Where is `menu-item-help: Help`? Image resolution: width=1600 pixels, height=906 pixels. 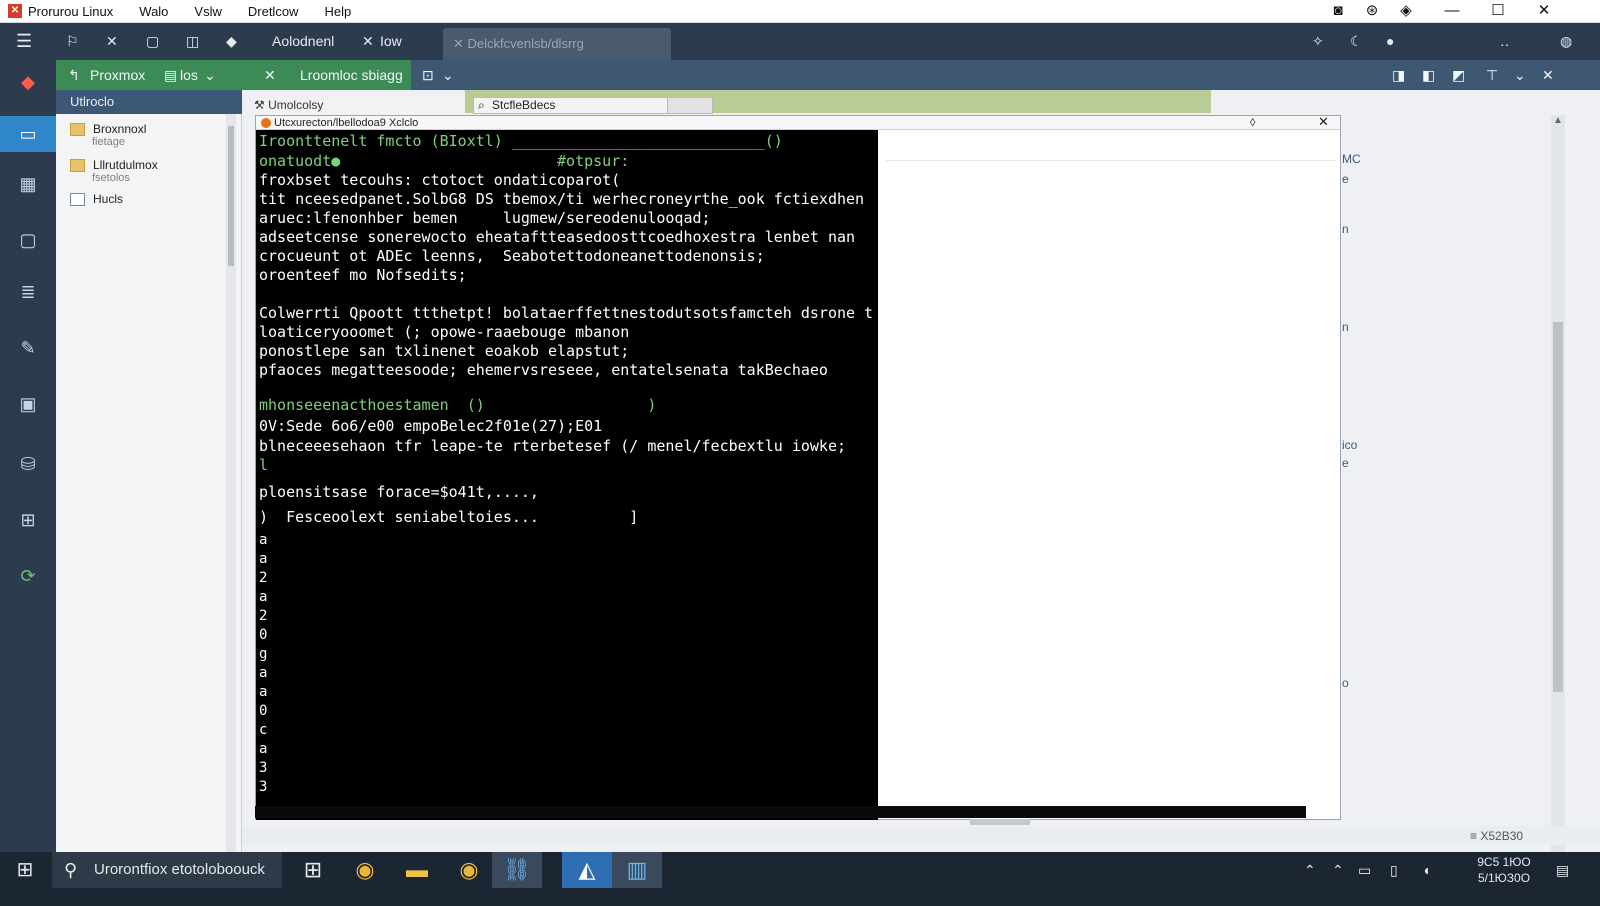 menu-item-help: Help is located at coordinates (337, 11).